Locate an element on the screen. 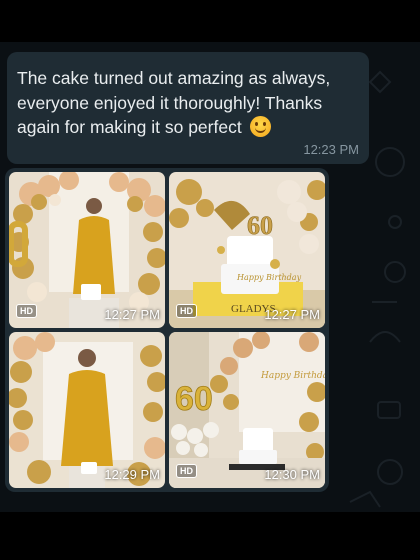 The image size is (420, 560). birthday-sign-text: Happy Birthday is located at coordinates (292, 376).